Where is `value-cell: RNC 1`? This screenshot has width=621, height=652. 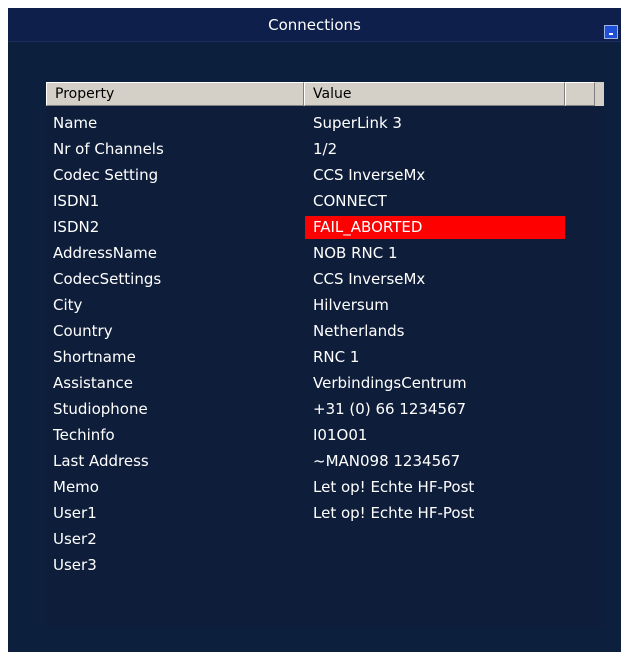 value-cell: RNC 1 is located at coordinates (336, 357).